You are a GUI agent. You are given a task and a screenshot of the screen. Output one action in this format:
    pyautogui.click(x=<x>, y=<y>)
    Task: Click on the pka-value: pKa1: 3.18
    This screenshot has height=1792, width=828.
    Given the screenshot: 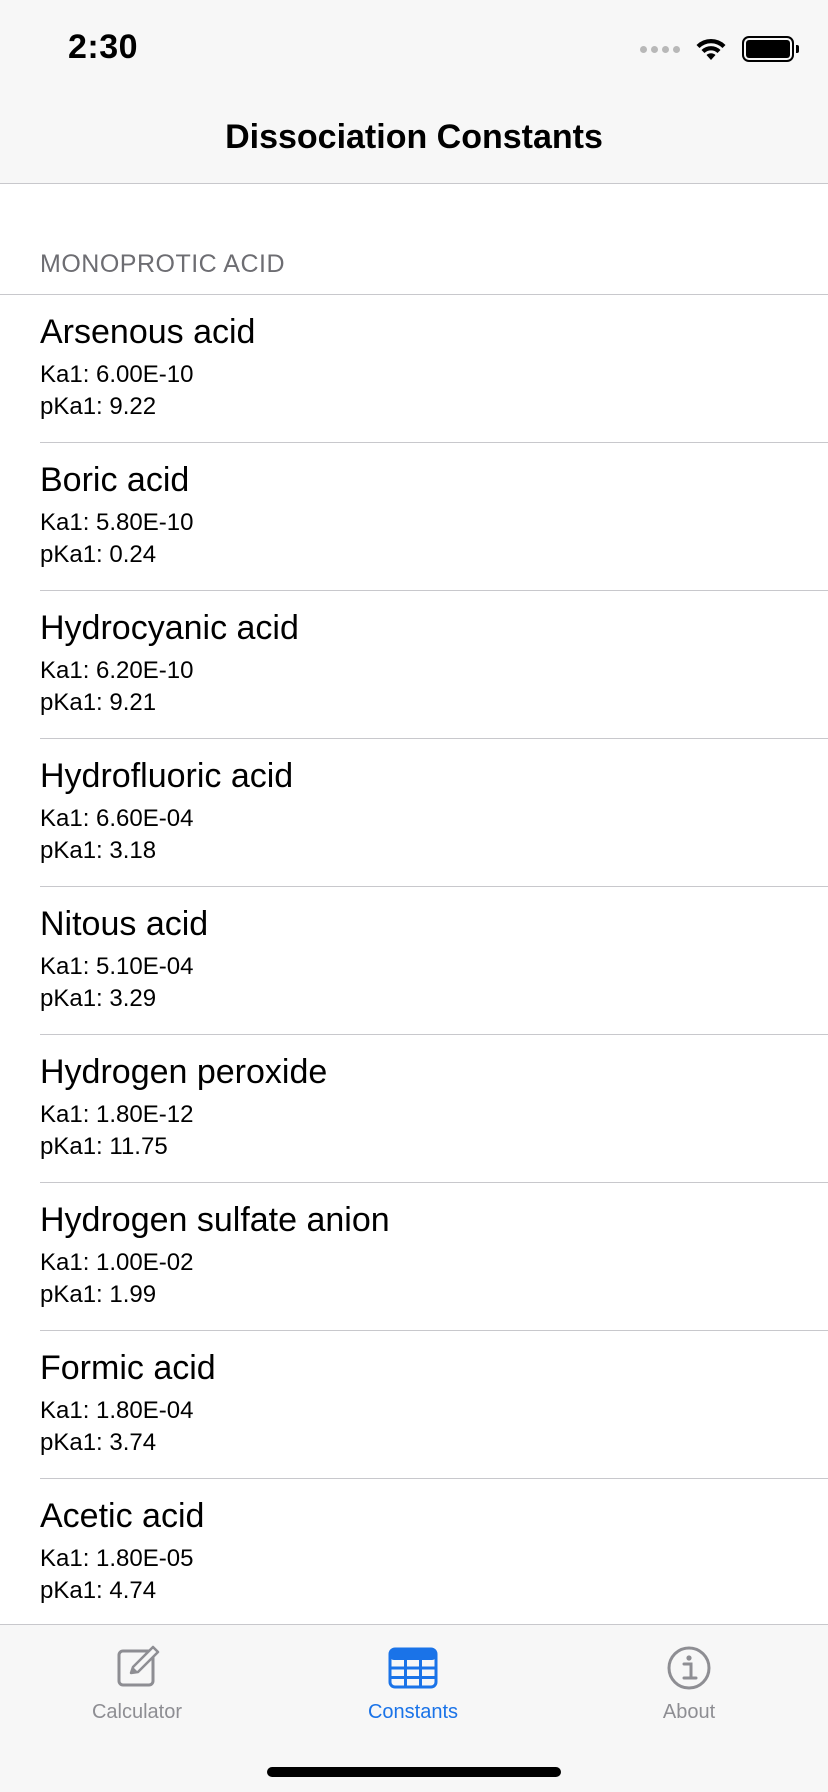 What is the action you would take?
    pyautogui.click(x=98, y=850)
    